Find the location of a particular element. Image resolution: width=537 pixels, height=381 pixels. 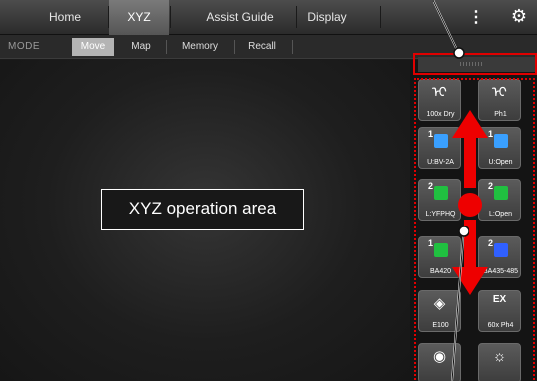

tab-display: Display is located at coordinates (327, 17).